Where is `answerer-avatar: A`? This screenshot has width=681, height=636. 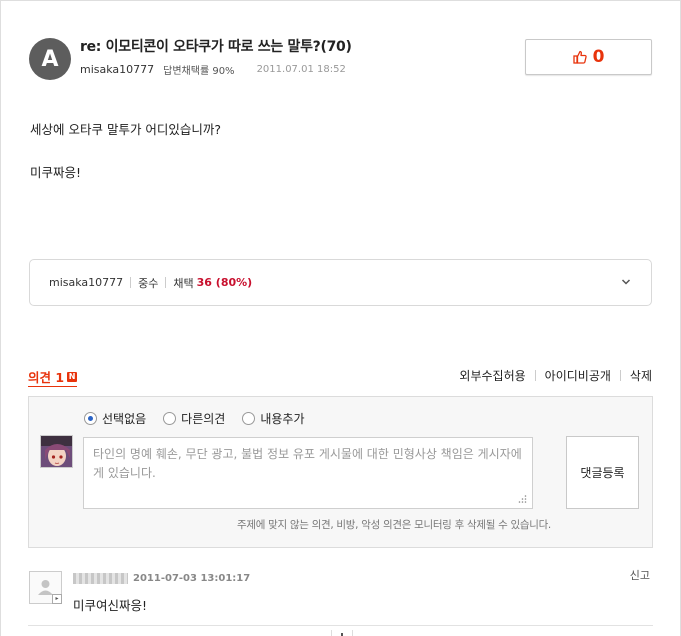
answerer-avatar: A is located at coordinates (50, 59).